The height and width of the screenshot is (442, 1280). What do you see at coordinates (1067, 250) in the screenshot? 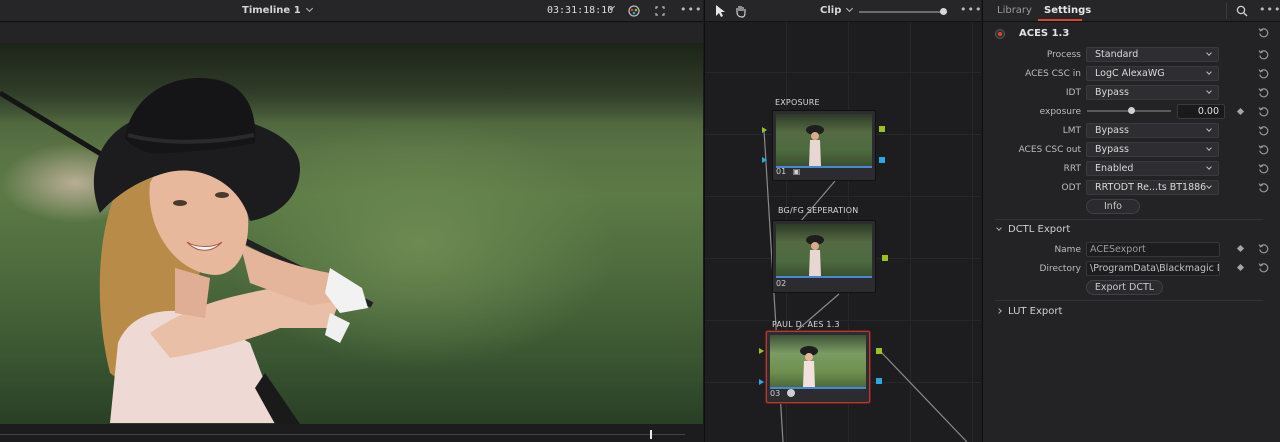
I see `name-label: Name` at bounding box center [1067, 250].